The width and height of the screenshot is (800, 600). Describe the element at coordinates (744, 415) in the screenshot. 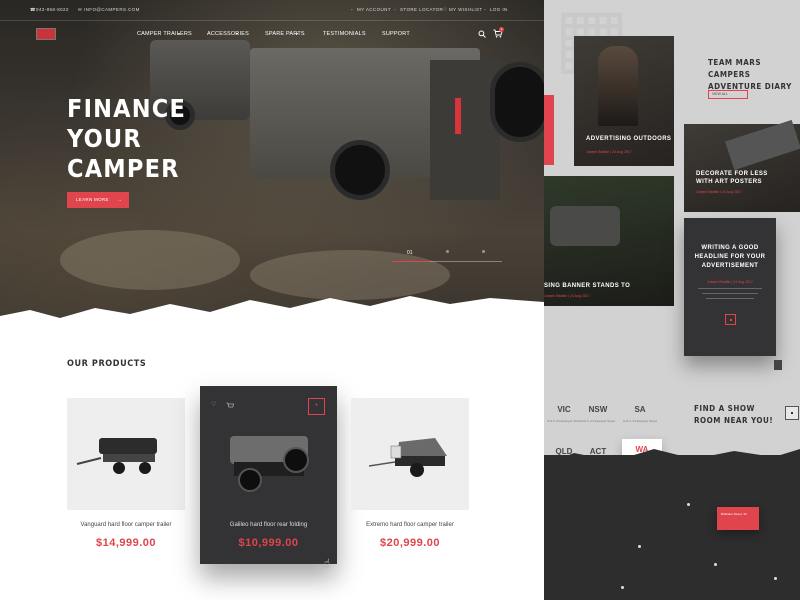

I see `showroom-heading: FIND A SHOW ROOM NEAR YOU!` at that location.